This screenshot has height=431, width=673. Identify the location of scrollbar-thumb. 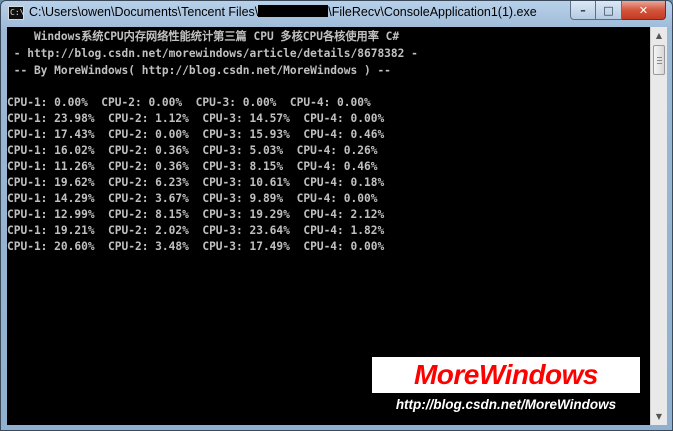
(659, 60).